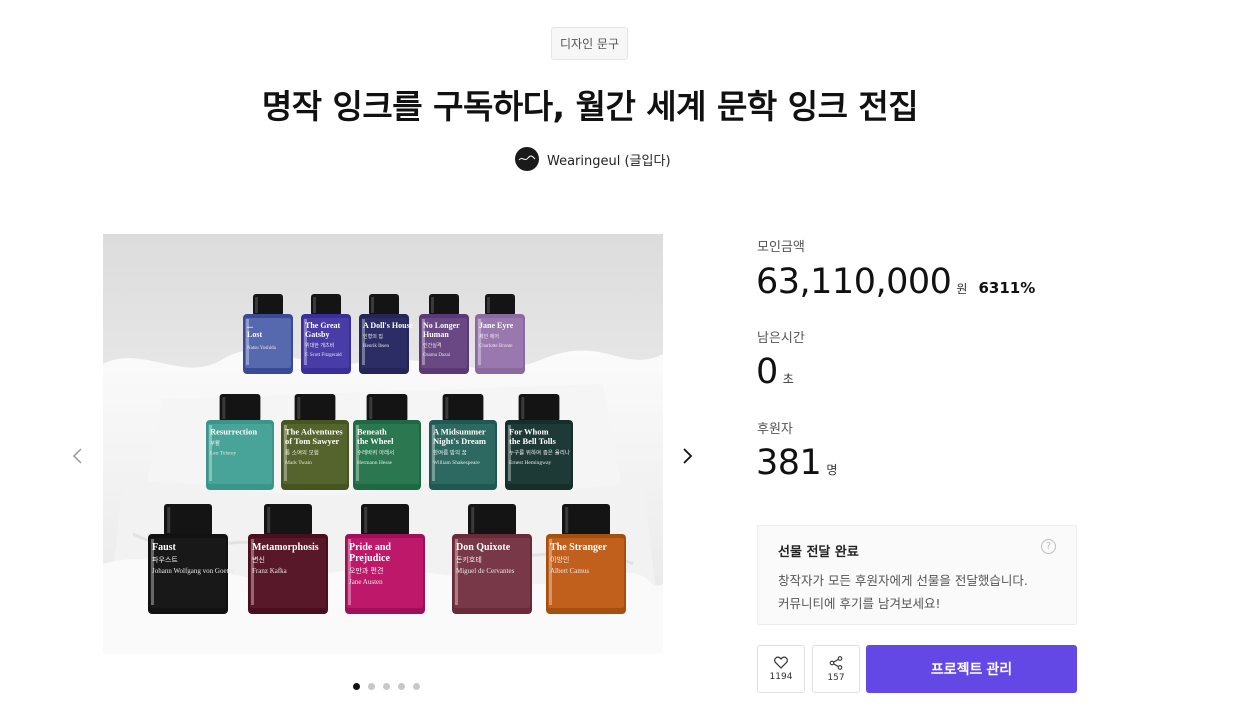 This screenshot has width=1240, height=720. What do you see at coordinates (285, 547) in the screenshot?
I see `bottle-title: Metamorphosis` at bounding box center [285, 547].